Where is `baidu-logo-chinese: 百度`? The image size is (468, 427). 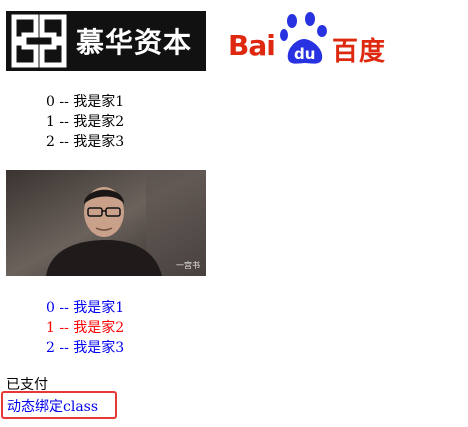
baidu-logo-chinese: 百度 is located at coordinates (359, 52).